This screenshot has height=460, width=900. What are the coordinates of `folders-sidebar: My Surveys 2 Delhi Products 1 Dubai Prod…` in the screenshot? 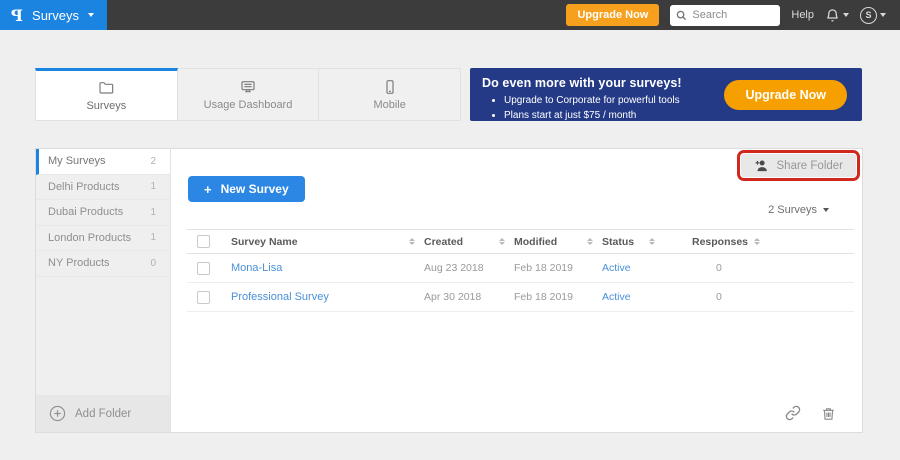 It's located at (103, 290).